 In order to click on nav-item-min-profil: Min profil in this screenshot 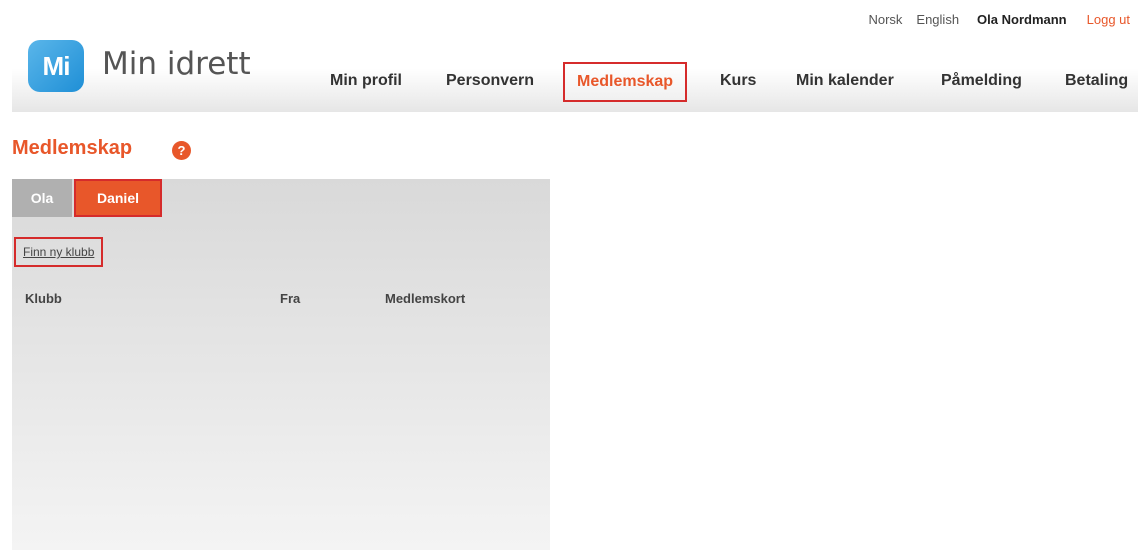, I will do `click(366, 81)`.